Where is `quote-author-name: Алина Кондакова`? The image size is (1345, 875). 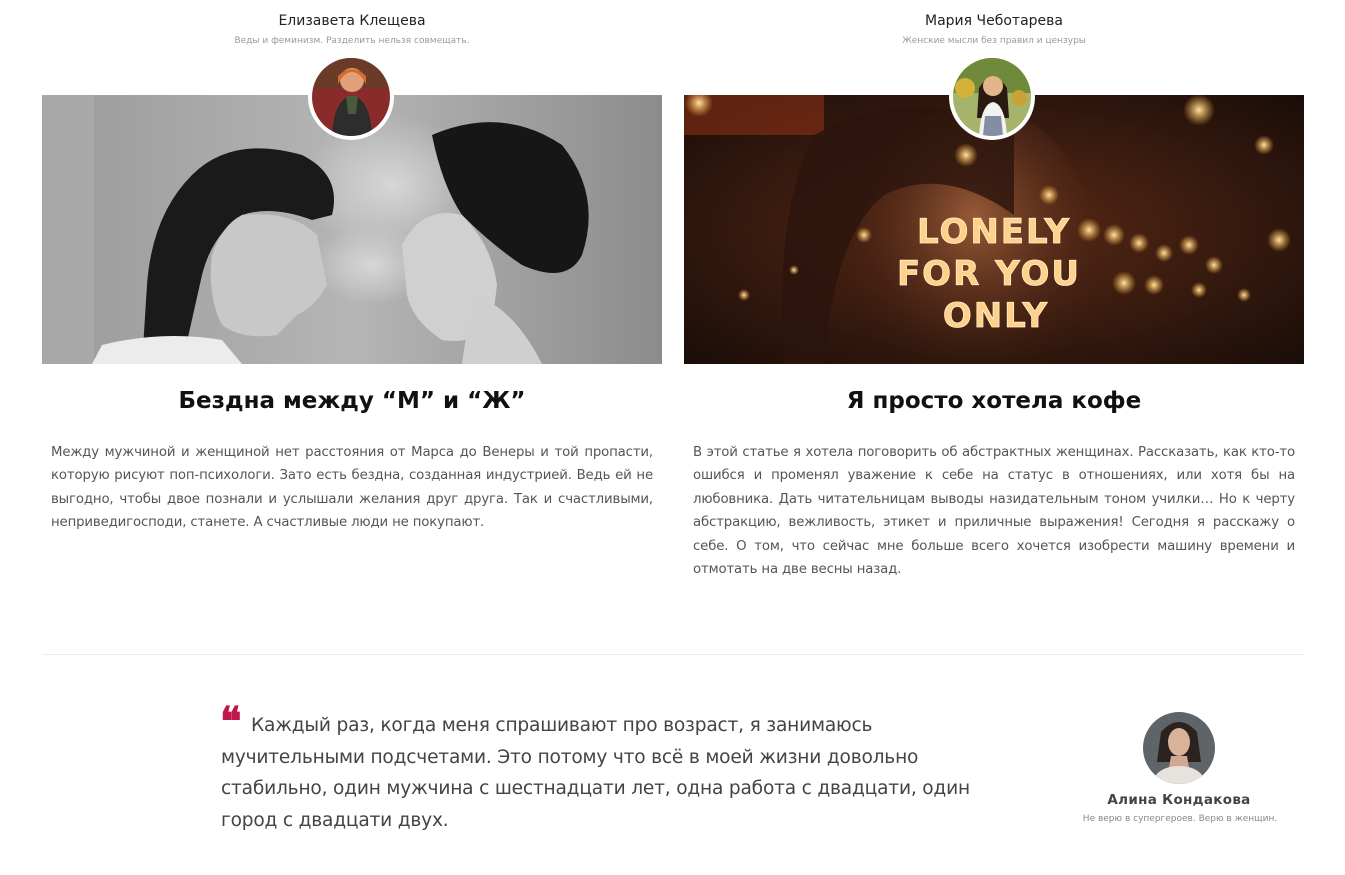 quote-author-name: Алина Кондакова is located at coordinates (1179, 800).